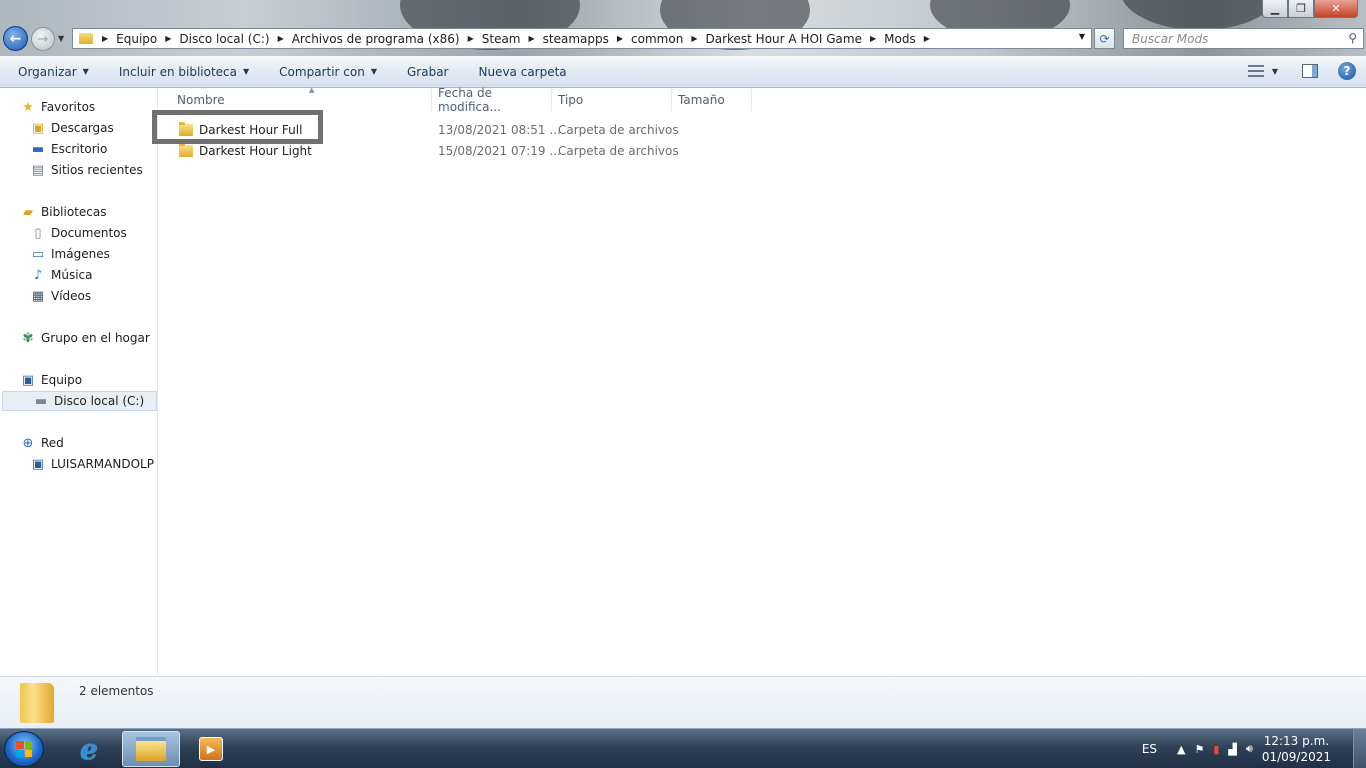  What do you see at coordinates (1255, 71) in the screenshot?
I see `view-options-icon` at bounding box center [1255, 71].